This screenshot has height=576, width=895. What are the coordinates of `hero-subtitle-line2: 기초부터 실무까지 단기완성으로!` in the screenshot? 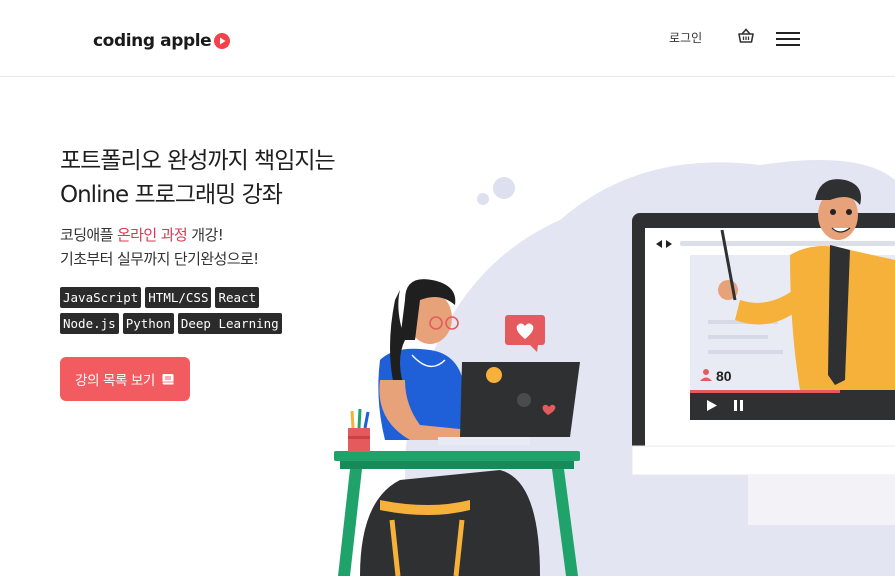 It's located at (159, 259).